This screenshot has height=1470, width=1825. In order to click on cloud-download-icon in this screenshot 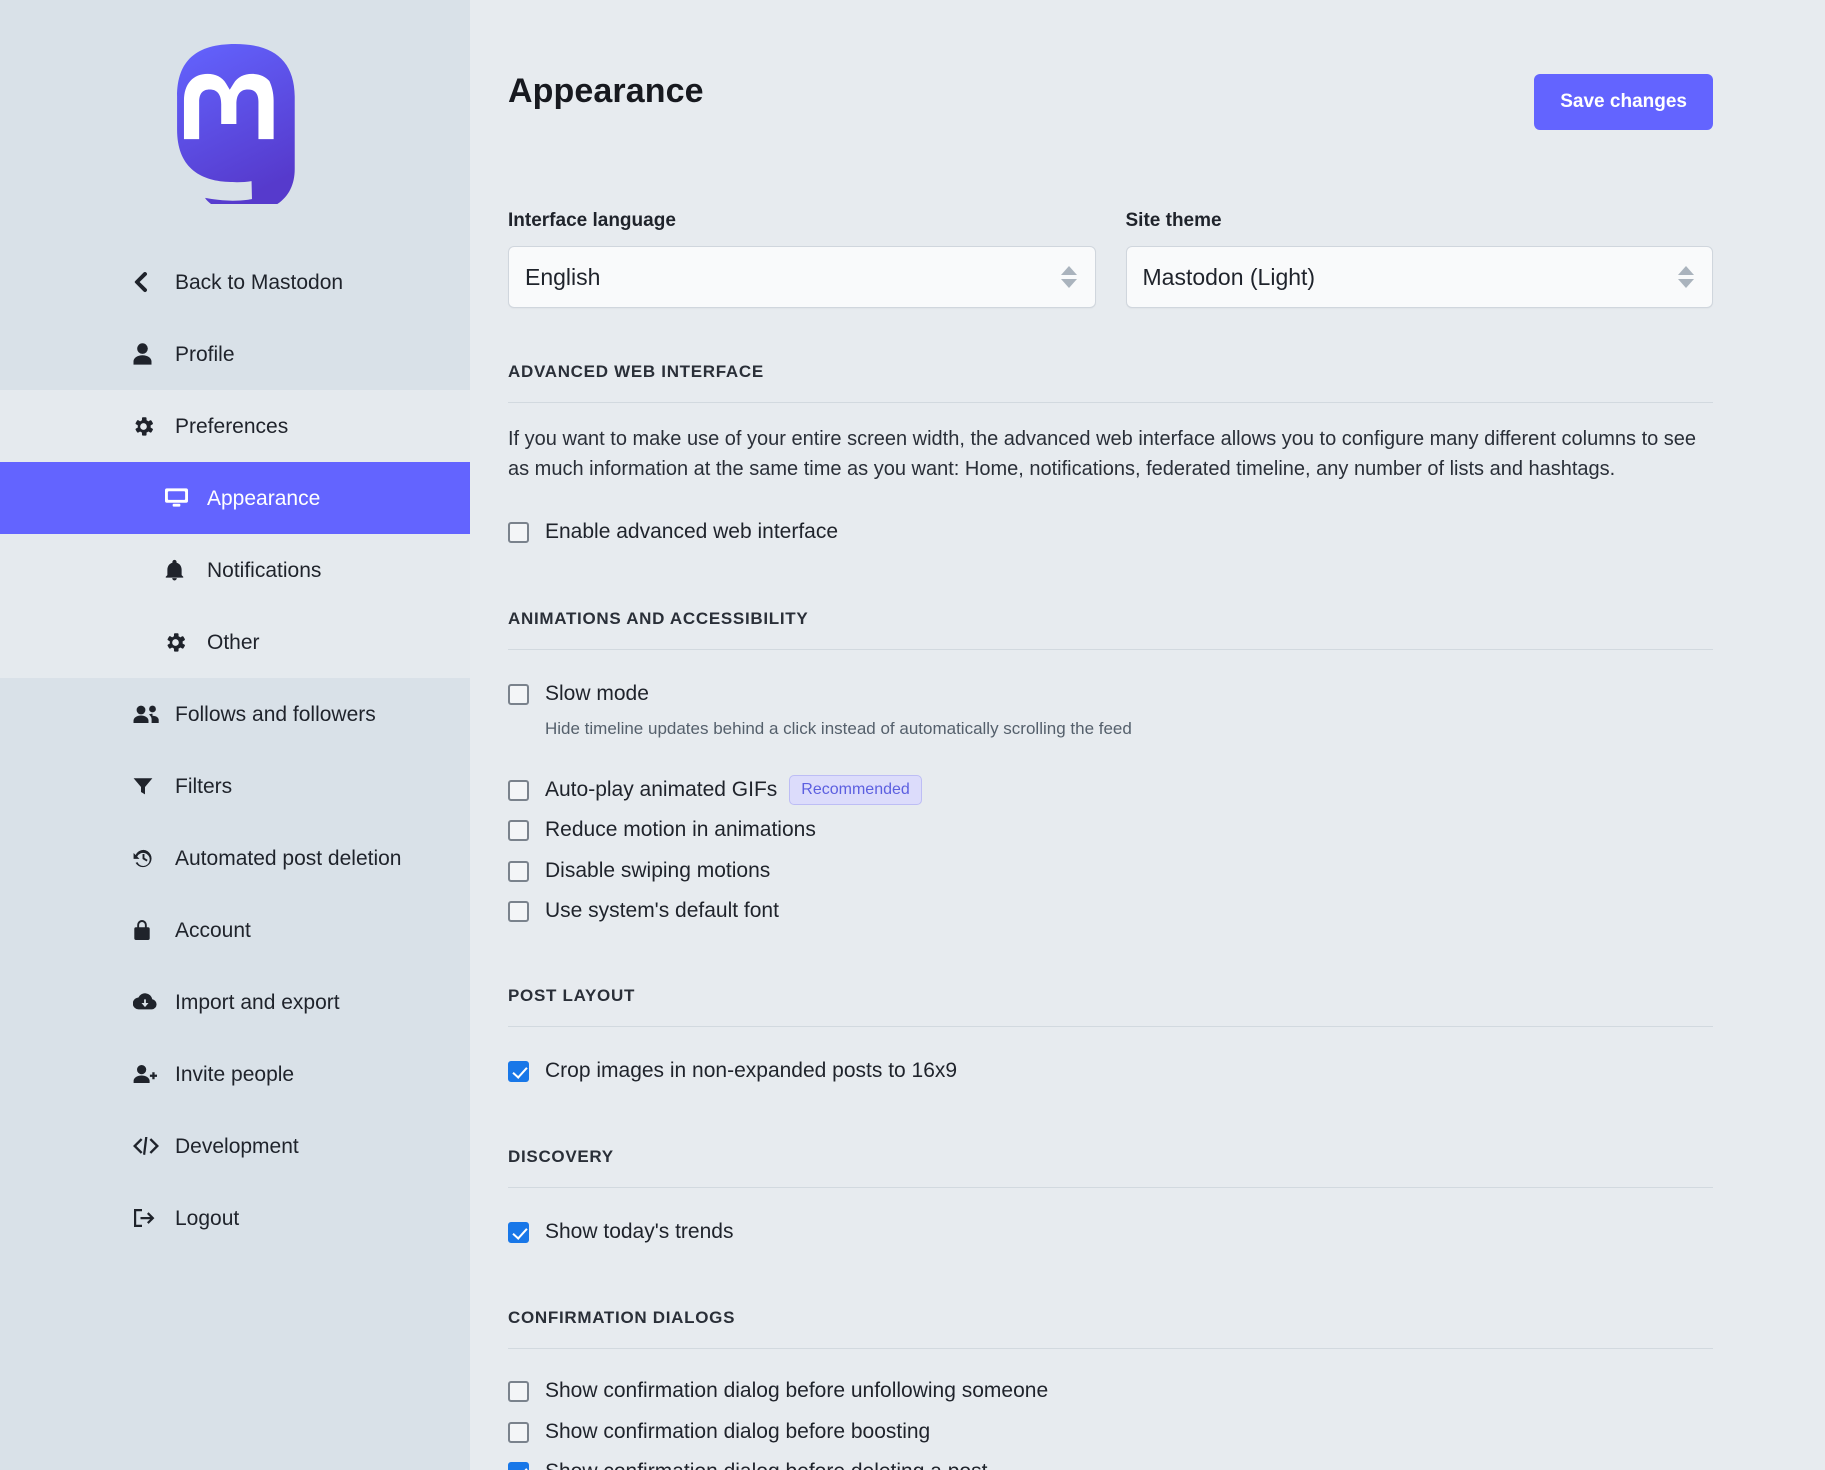, I will do `click(147, 1002)`.